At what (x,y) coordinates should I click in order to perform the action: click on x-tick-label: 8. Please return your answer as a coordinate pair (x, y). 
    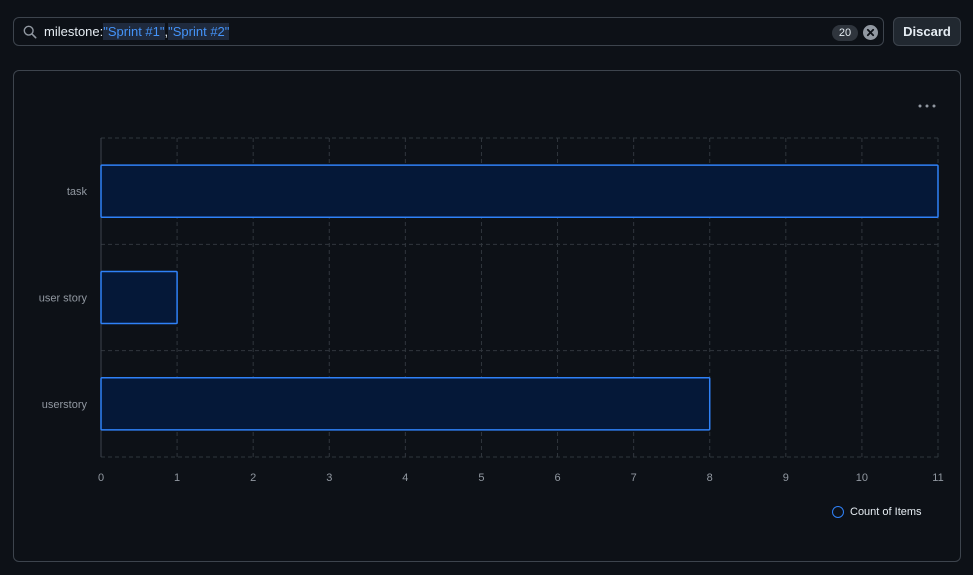
    Looking at the image, I should click on (710, 478).